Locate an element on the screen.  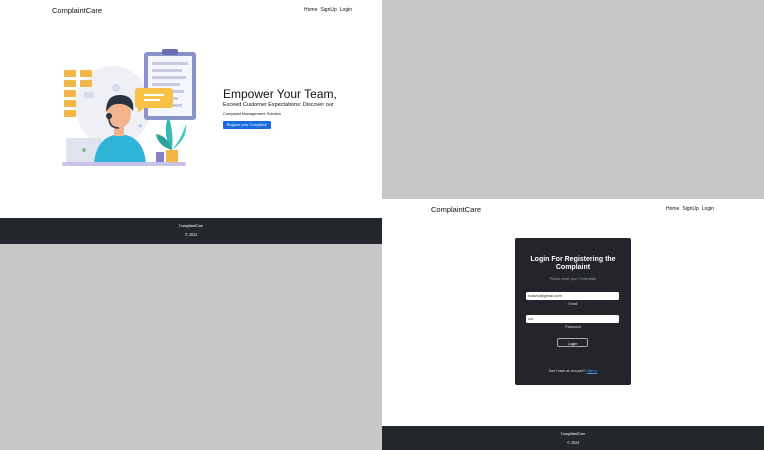
hero-subtitle-line-2: Complaint Management Solution is located at coordinates (252, 113).